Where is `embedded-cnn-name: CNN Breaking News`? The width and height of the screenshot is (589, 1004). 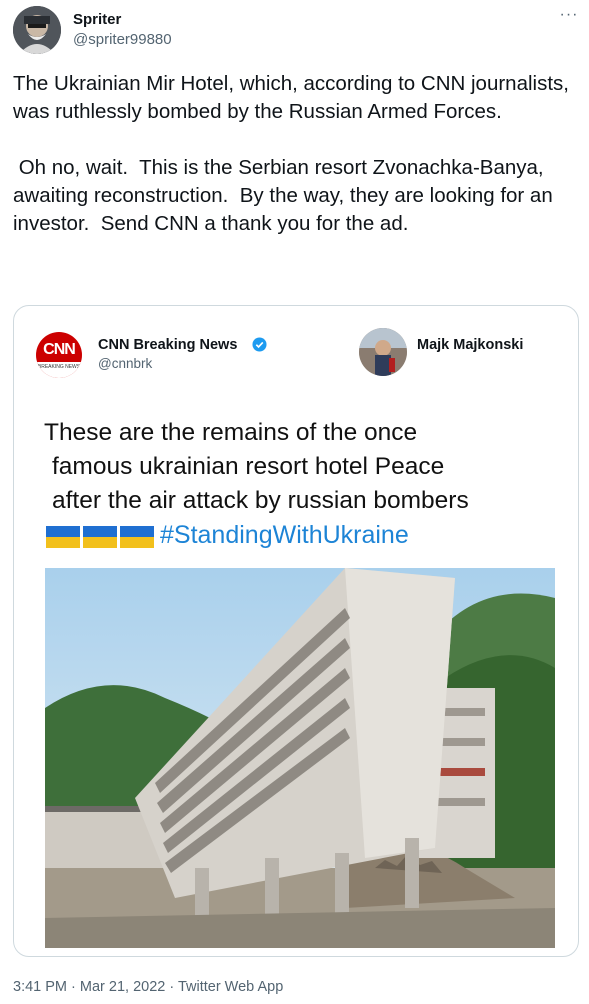 embedded-cnn-name: CNN Breaking News is located at coordinates (168, 345).